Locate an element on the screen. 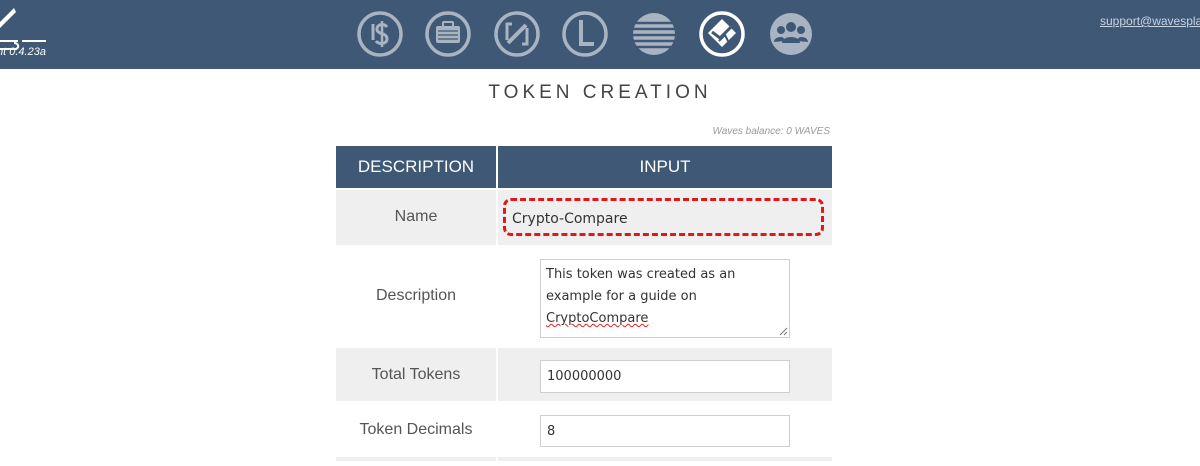  description-line: This token was created as an is located at coordinates (641, 274).